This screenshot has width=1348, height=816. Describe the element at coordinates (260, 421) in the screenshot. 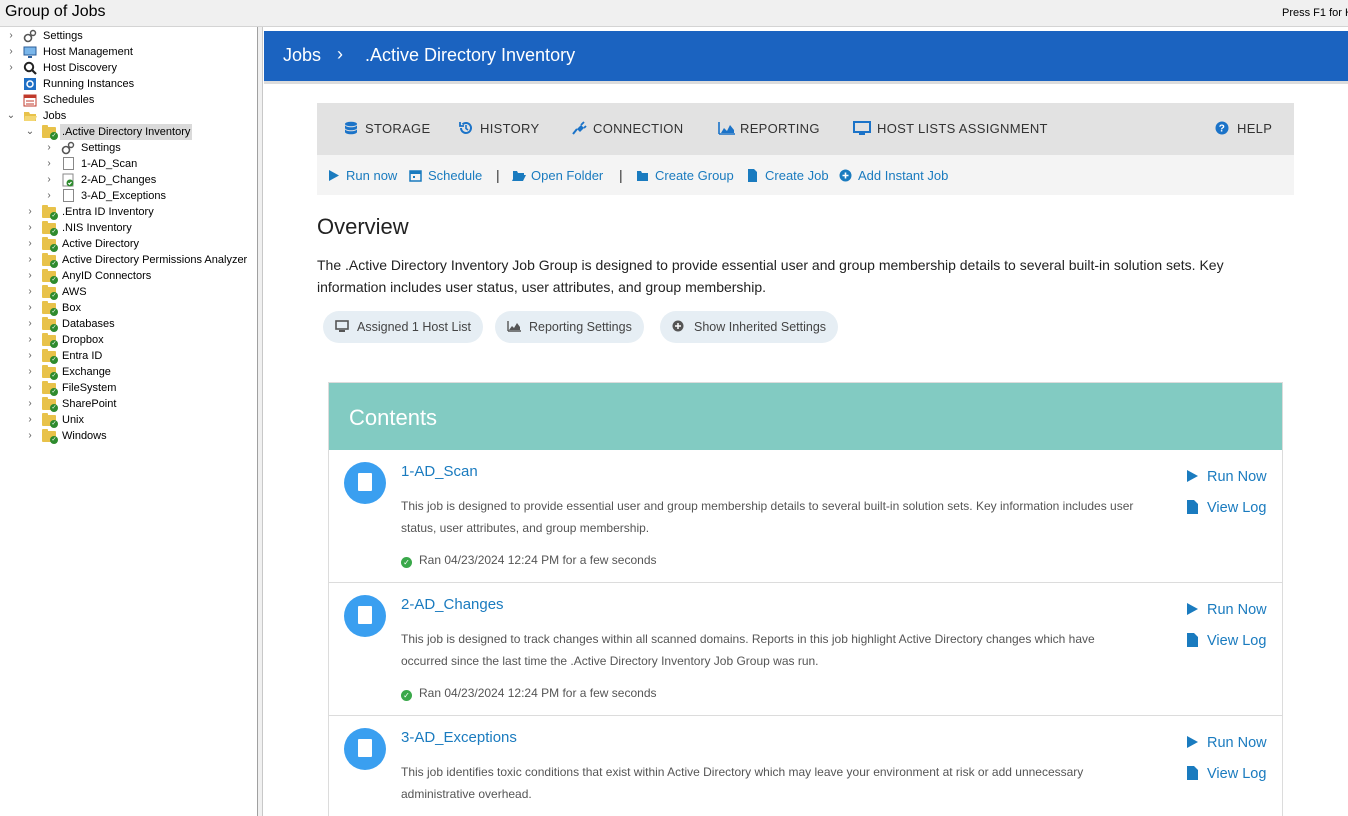

I see `panel-splitter` at that location.